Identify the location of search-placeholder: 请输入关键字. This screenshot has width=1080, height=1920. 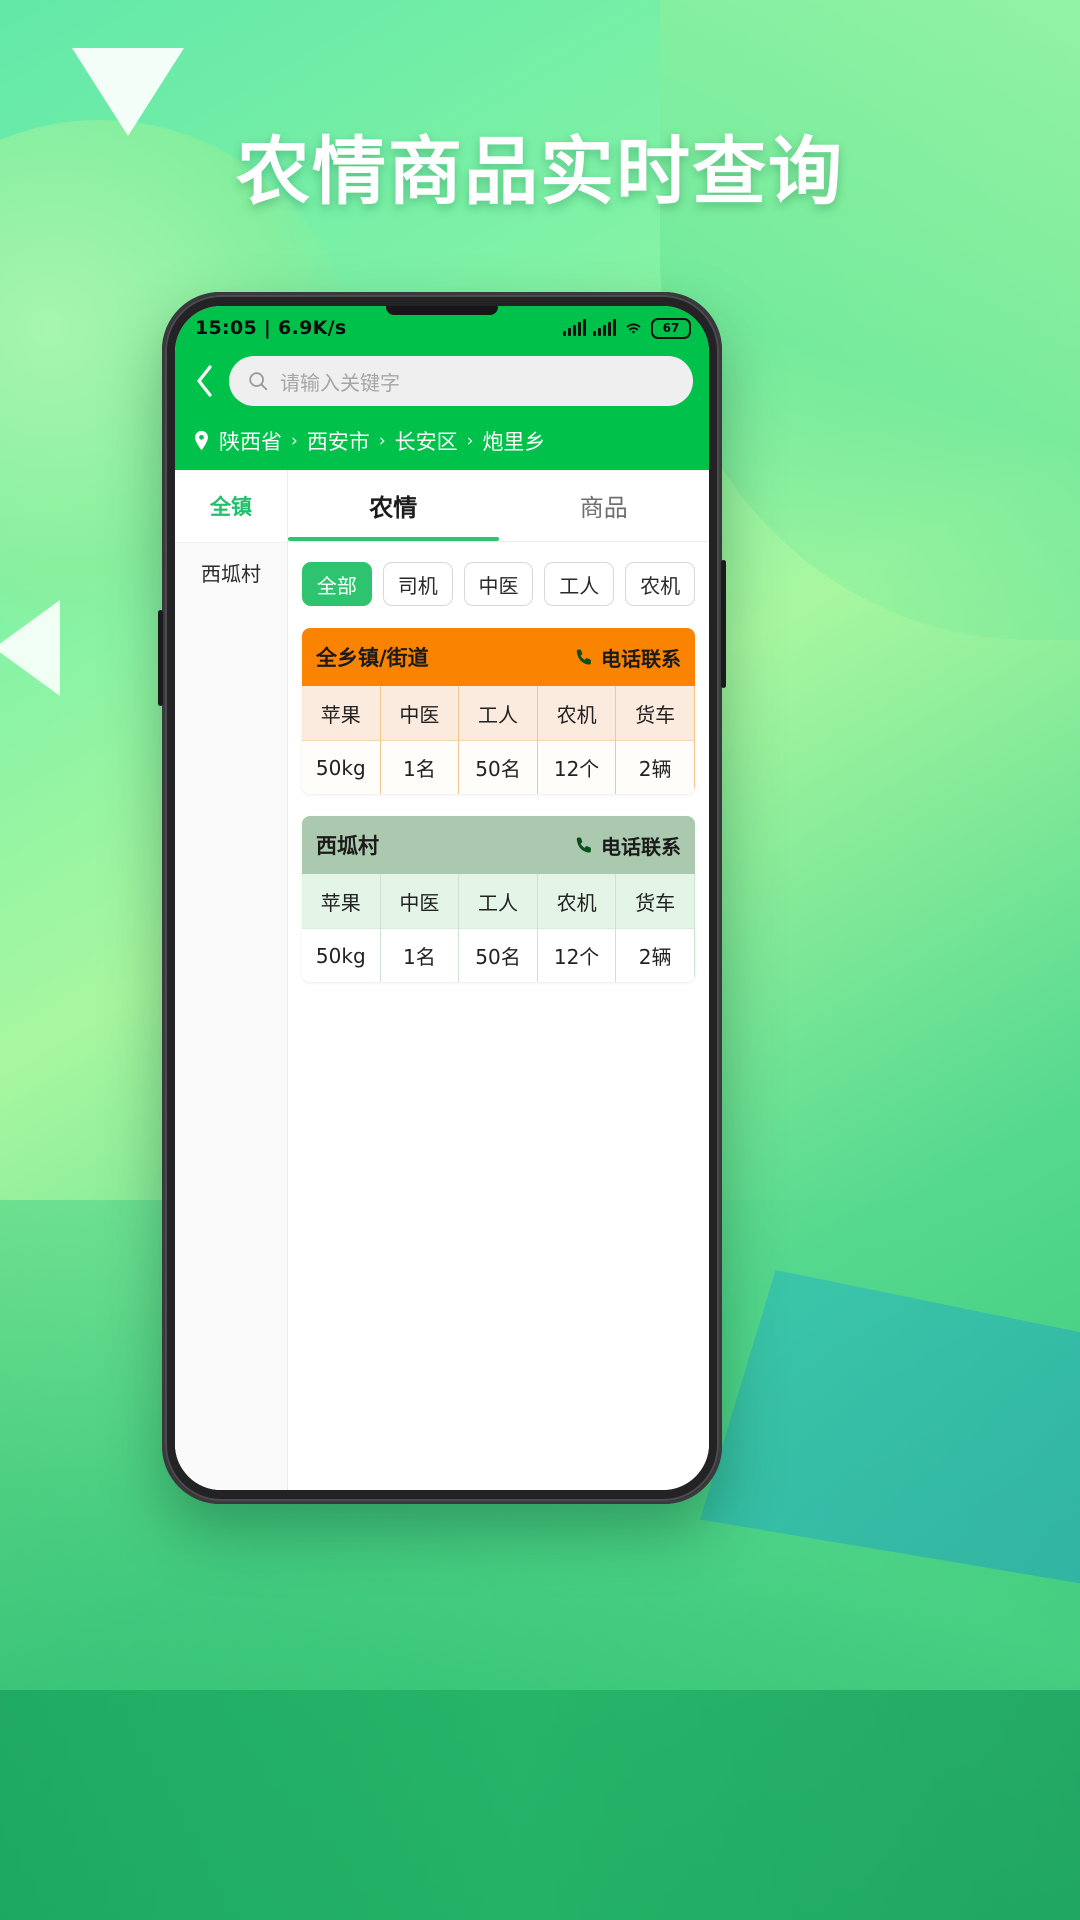
(340, 382).